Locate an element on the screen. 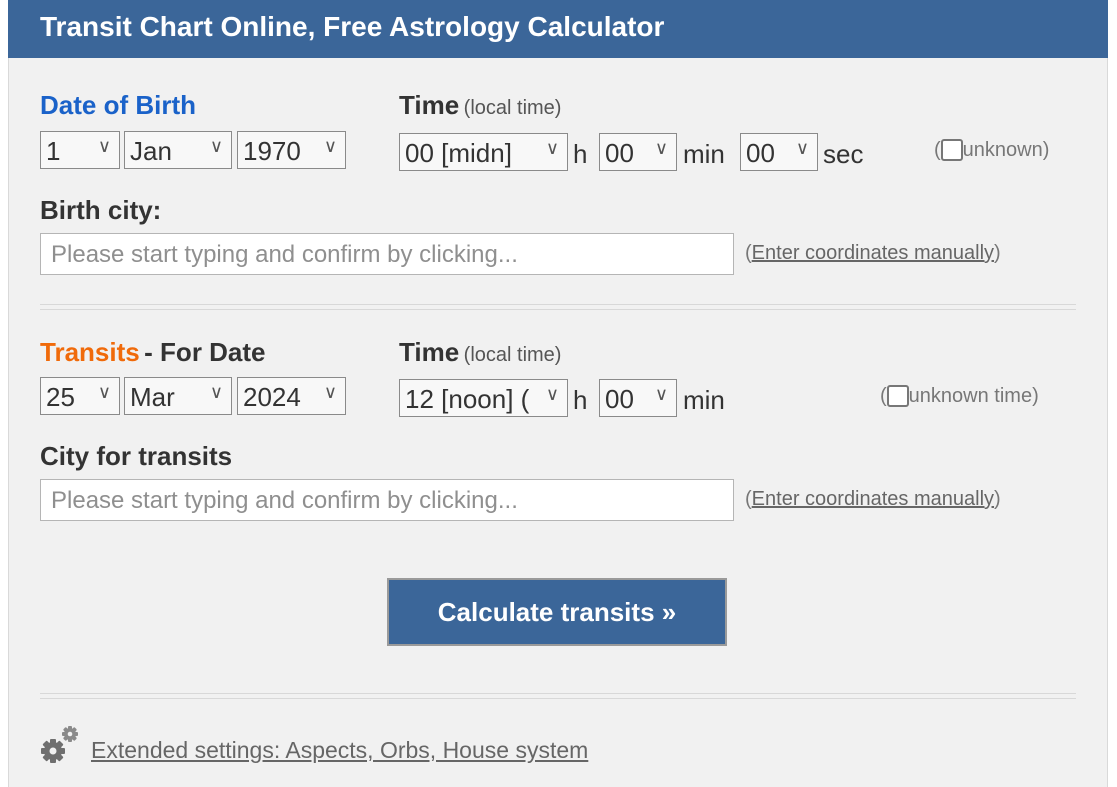 The height and width of the screenshot is (787, 1117). transit-day-value: 25 is located at coordinates (60, 397).